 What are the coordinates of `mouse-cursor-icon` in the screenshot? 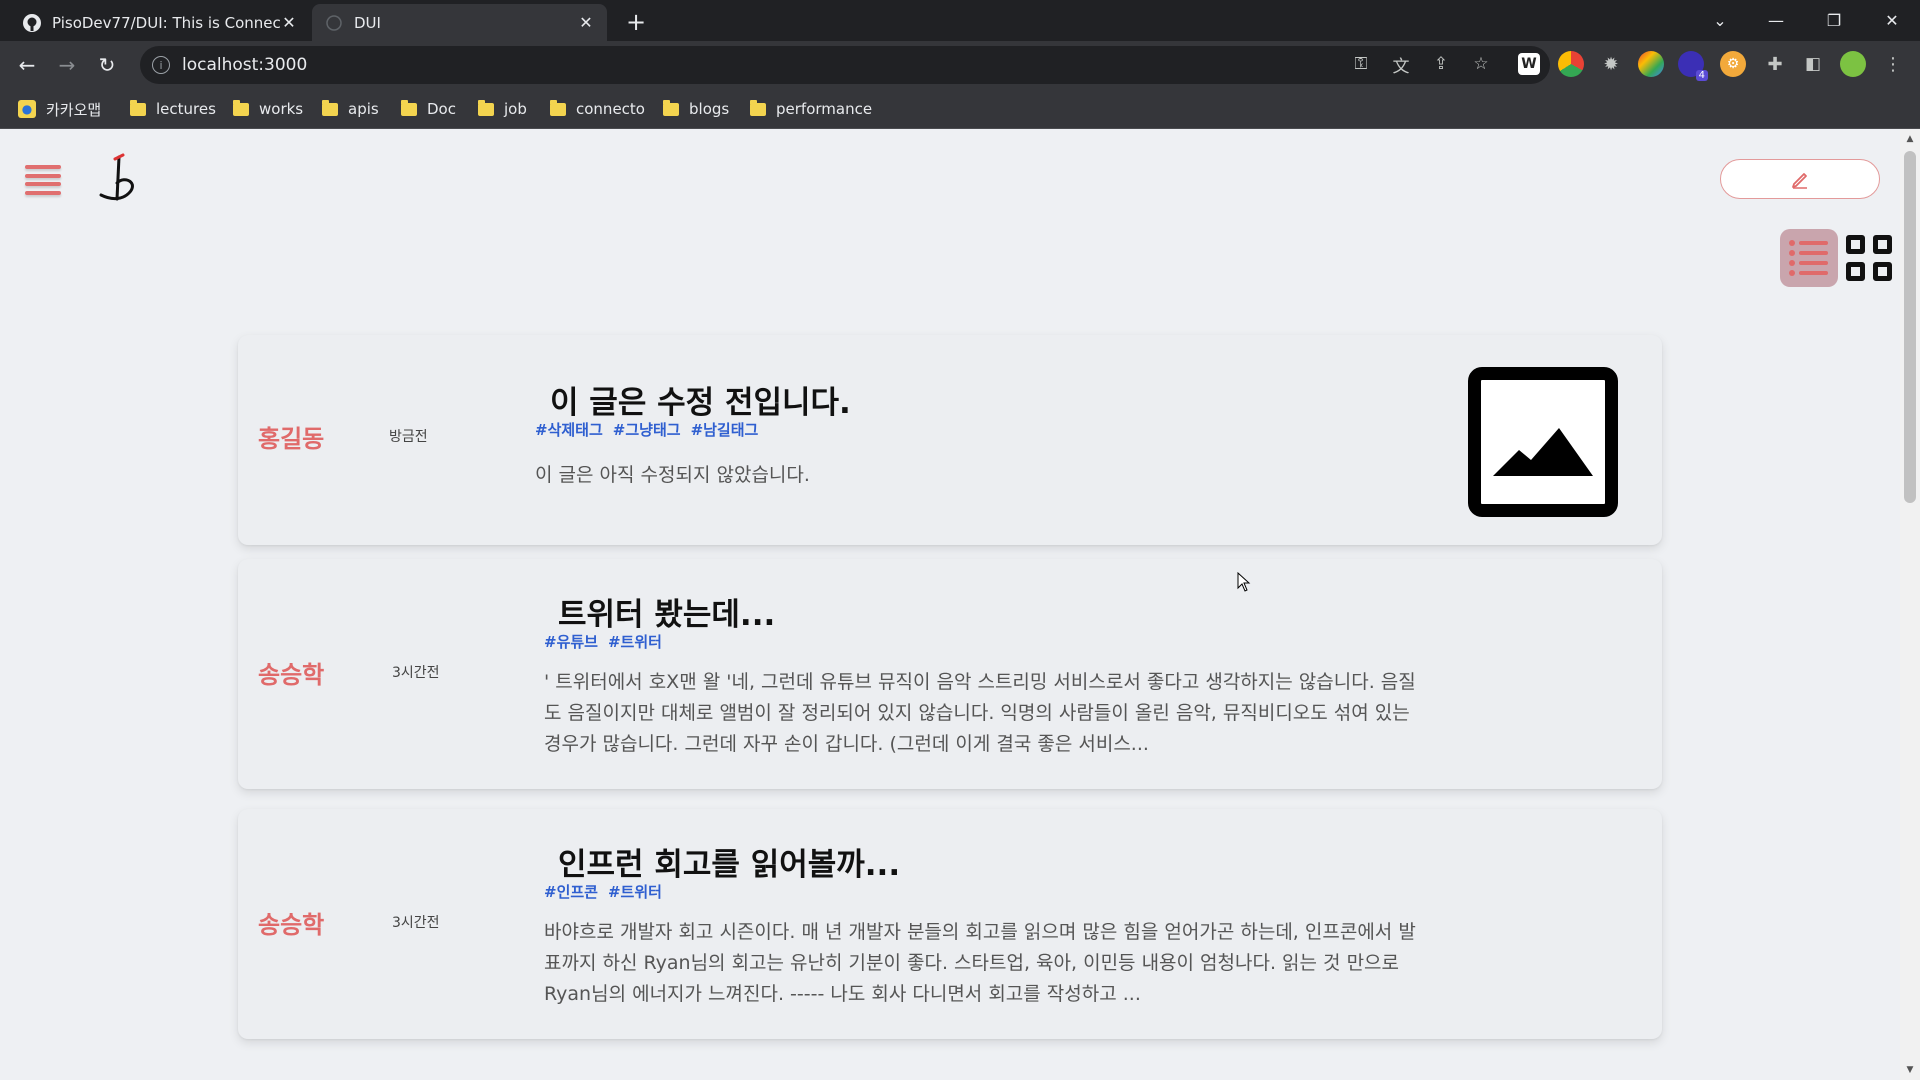 It's located at (1244, 582).